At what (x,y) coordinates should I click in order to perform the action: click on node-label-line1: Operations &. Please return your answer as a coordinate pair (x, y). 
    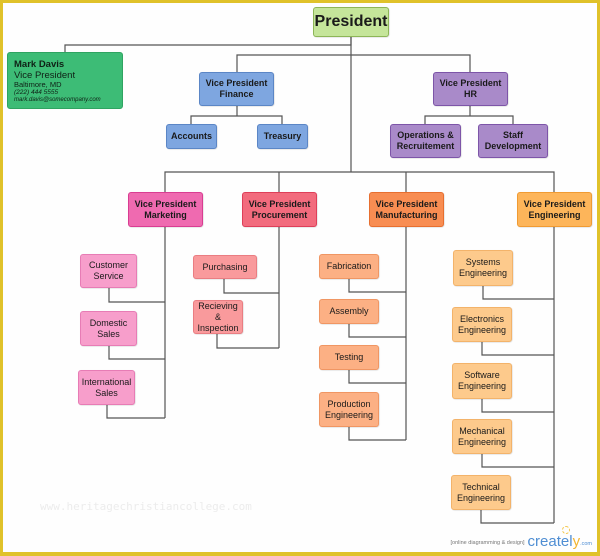
    Looking at the image, I should click on (425, 135).